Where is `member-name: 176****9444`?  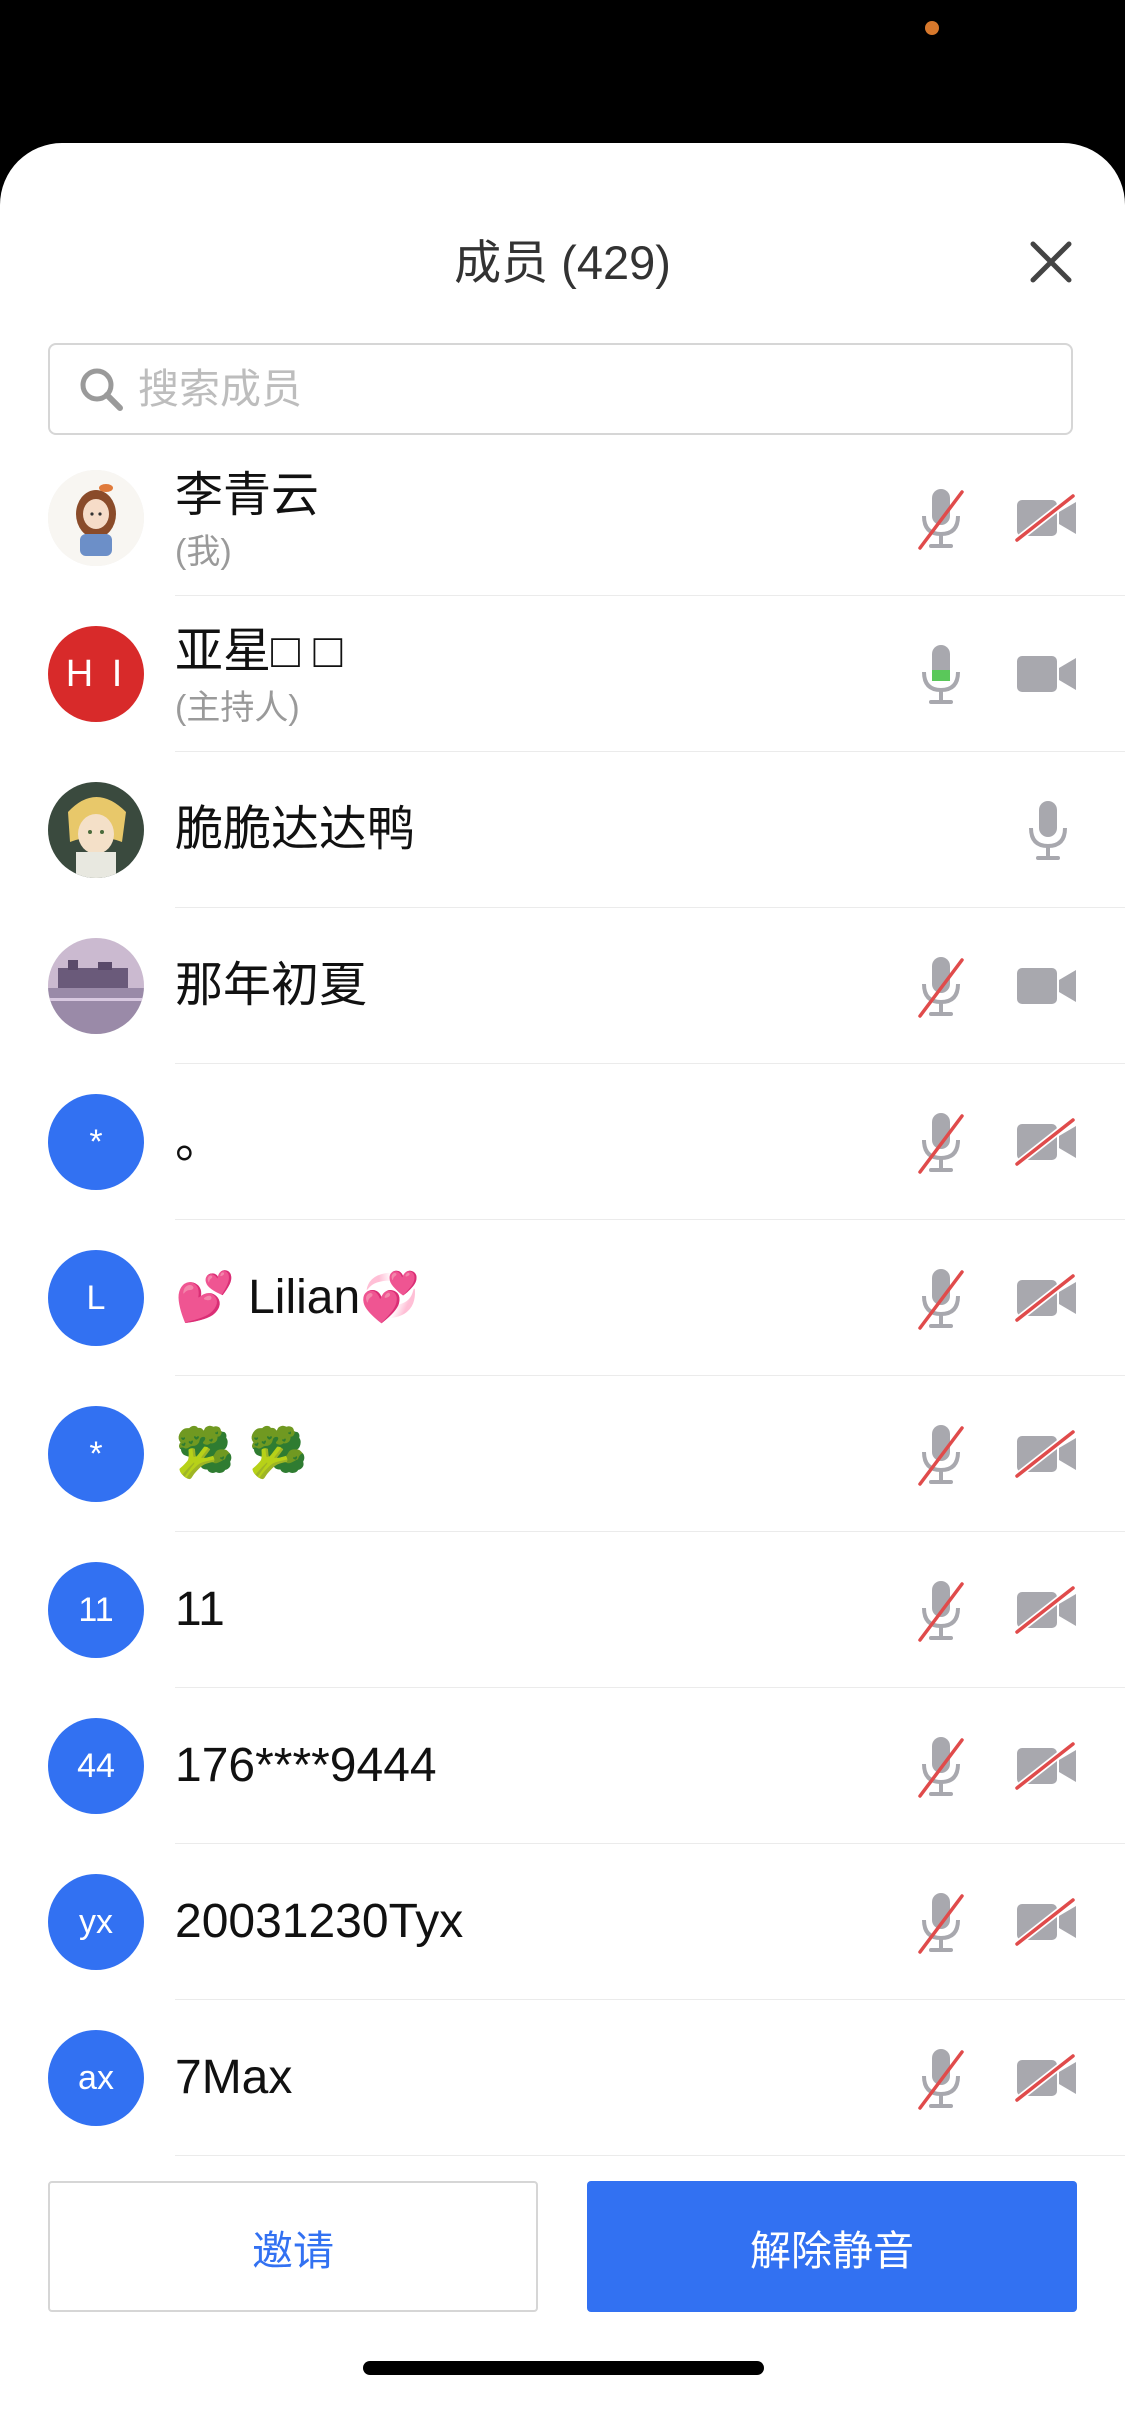
member-name: 176****9444 is located at coordinates (306, 1765).